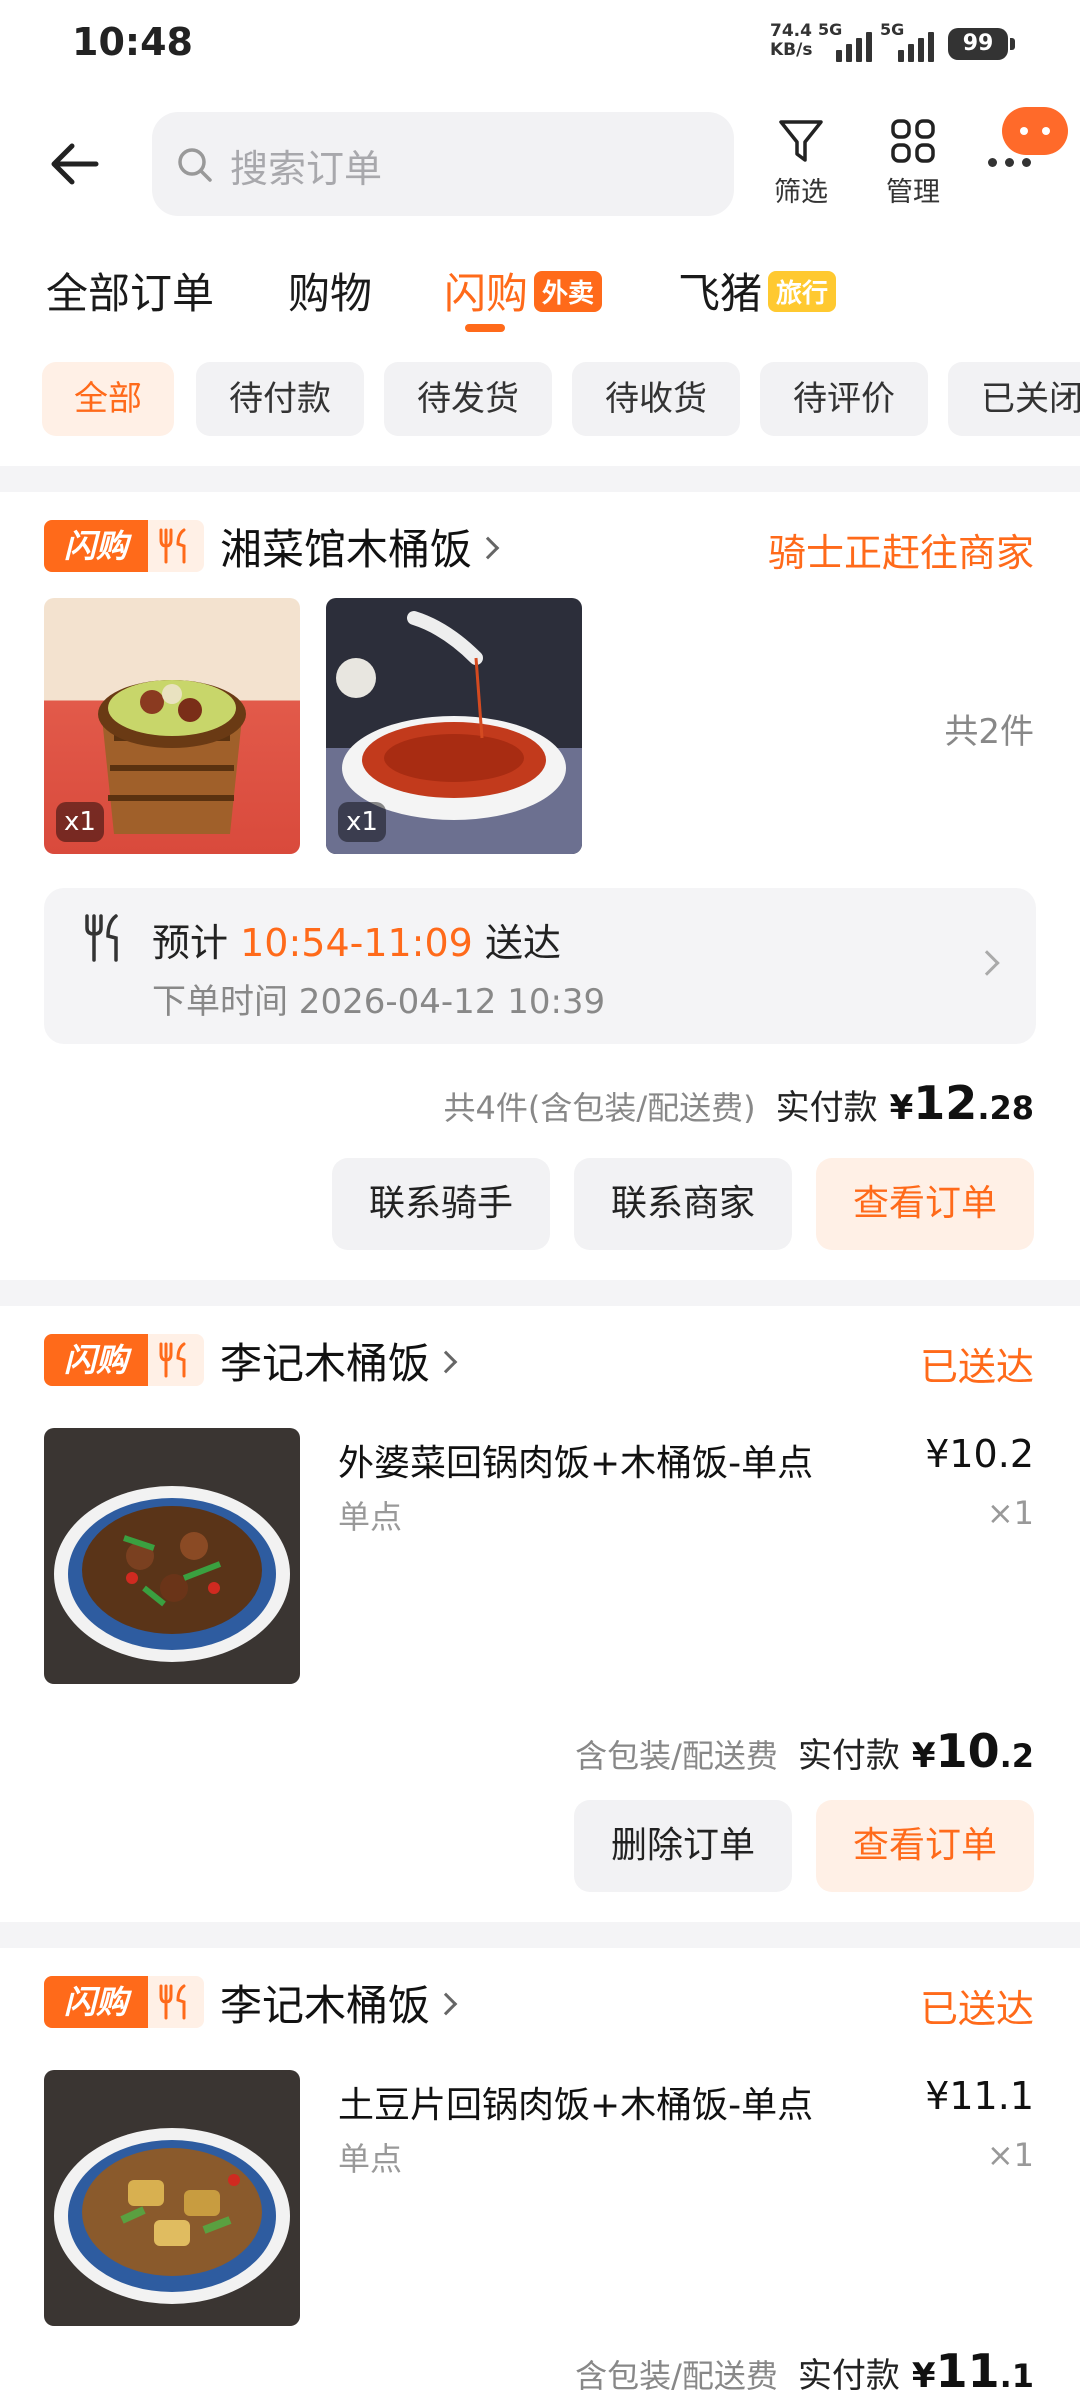 The width and height of the screenshot is (1080, 2400). Describe the element at coordinates (900, 553) in the screenshot. I see `order-status: 骑士正赶往商家` at that location.